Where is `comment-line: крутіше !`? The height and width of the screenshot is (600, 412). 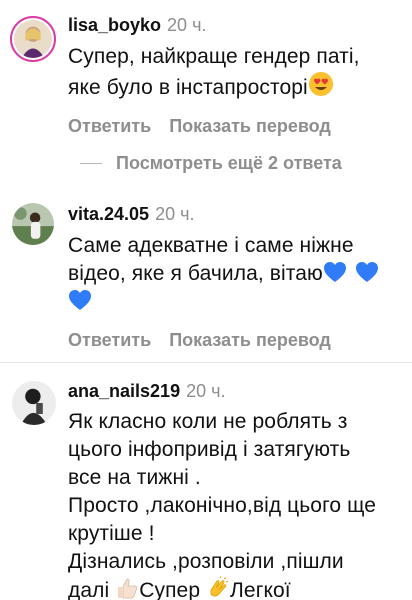 comment-line: крутіше ! is located at coordinates (111, 533).